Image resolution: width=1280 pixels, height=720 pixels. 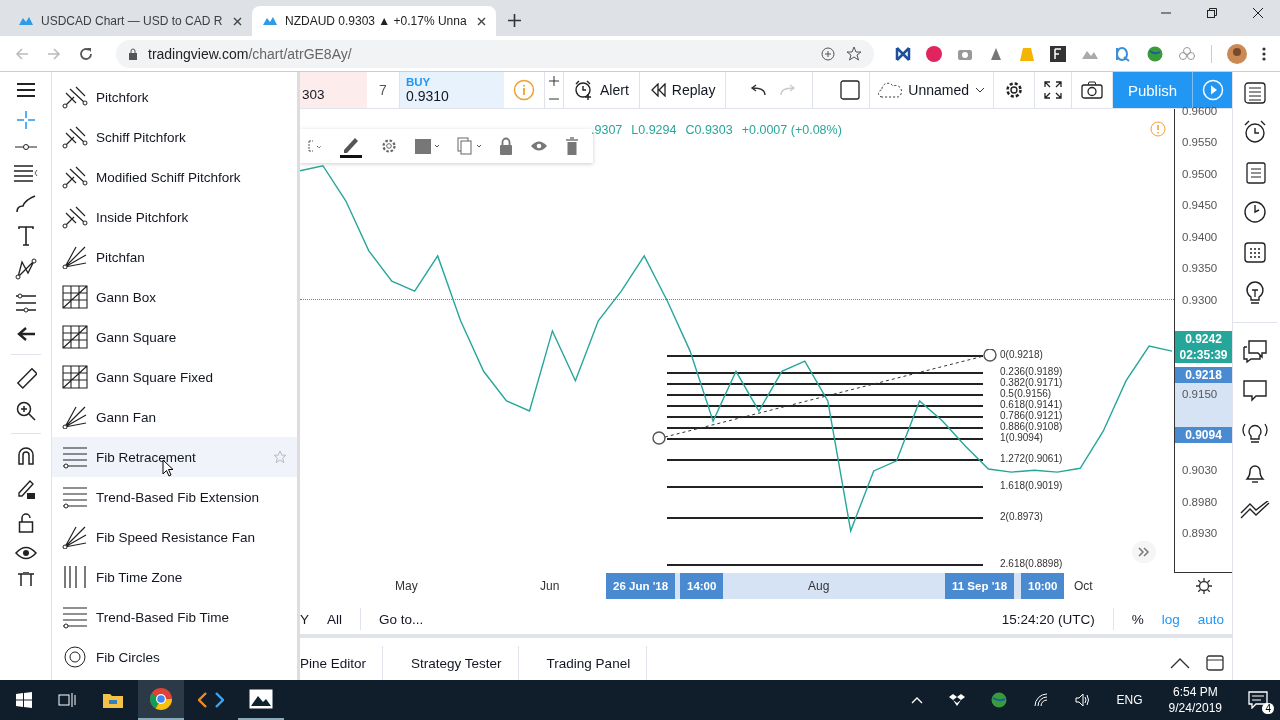 What do you see at coordinates (1212, 90) in the screenshot?
I see `play-button` at bounding box center [1212, 90].